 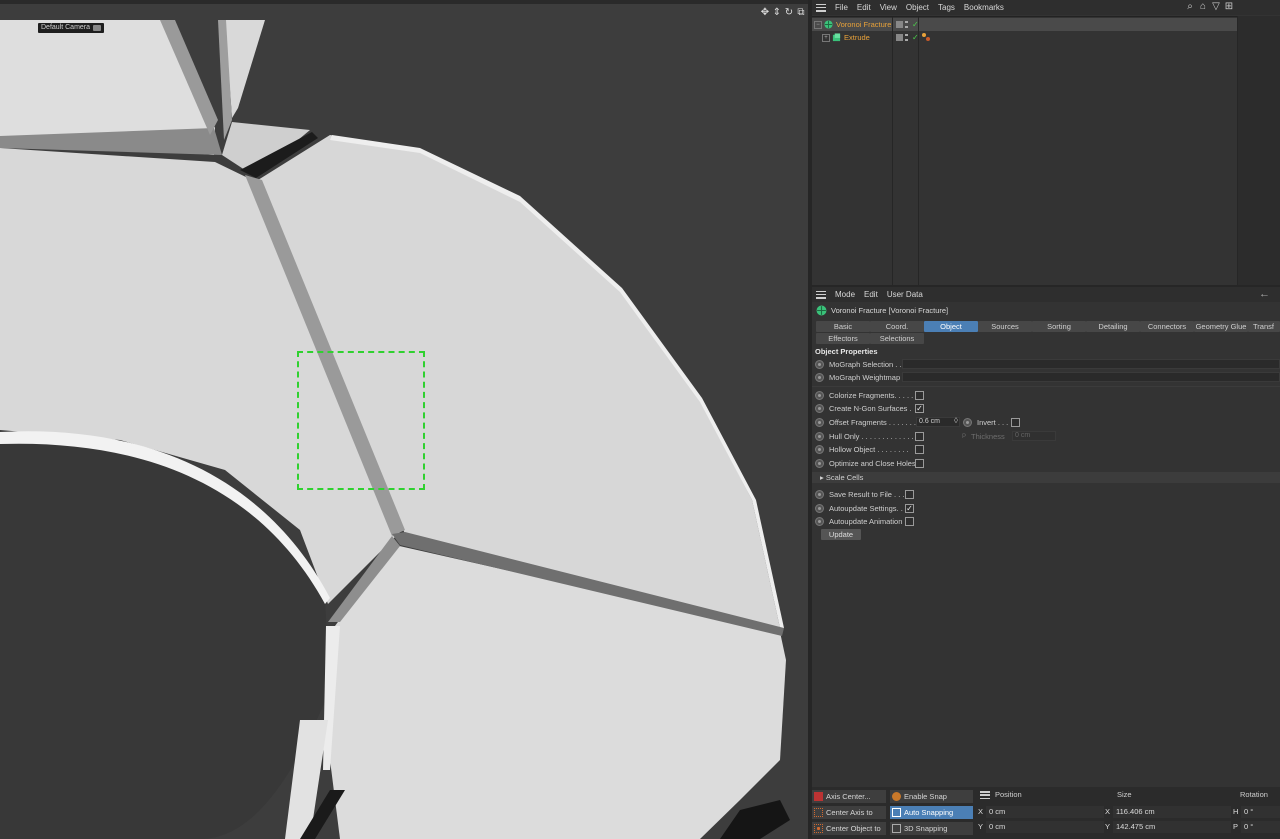 What do you see at coordinates (849, 828) in the screenshot?
I see `center-object-button: Center Object to` at bounding box center [849, 828].